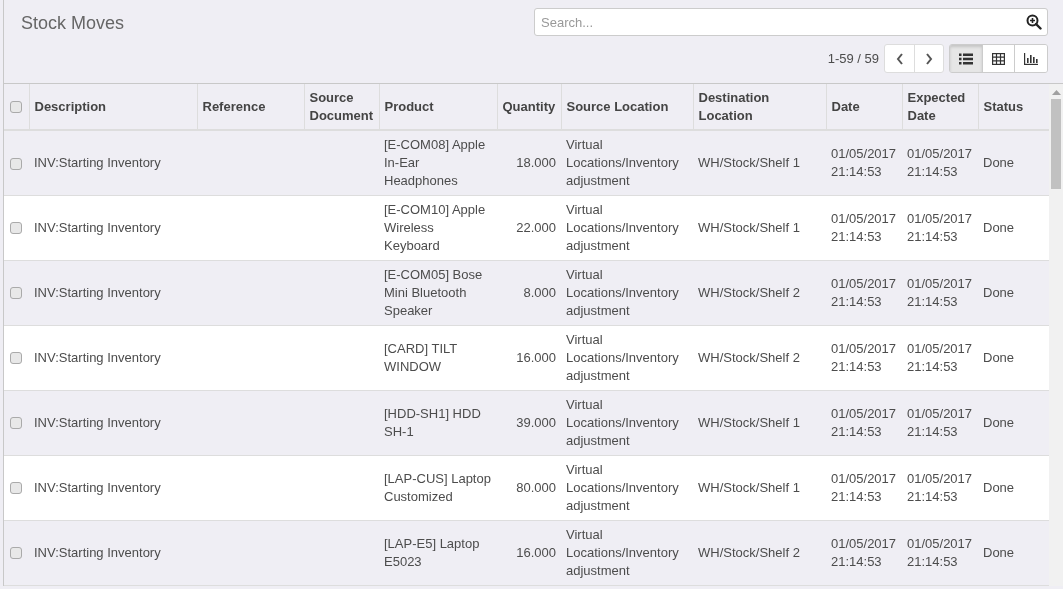 This screenshot has height=589, width=1063. I want to click on pager-range: 1-59 / 59, so click(853, 58).